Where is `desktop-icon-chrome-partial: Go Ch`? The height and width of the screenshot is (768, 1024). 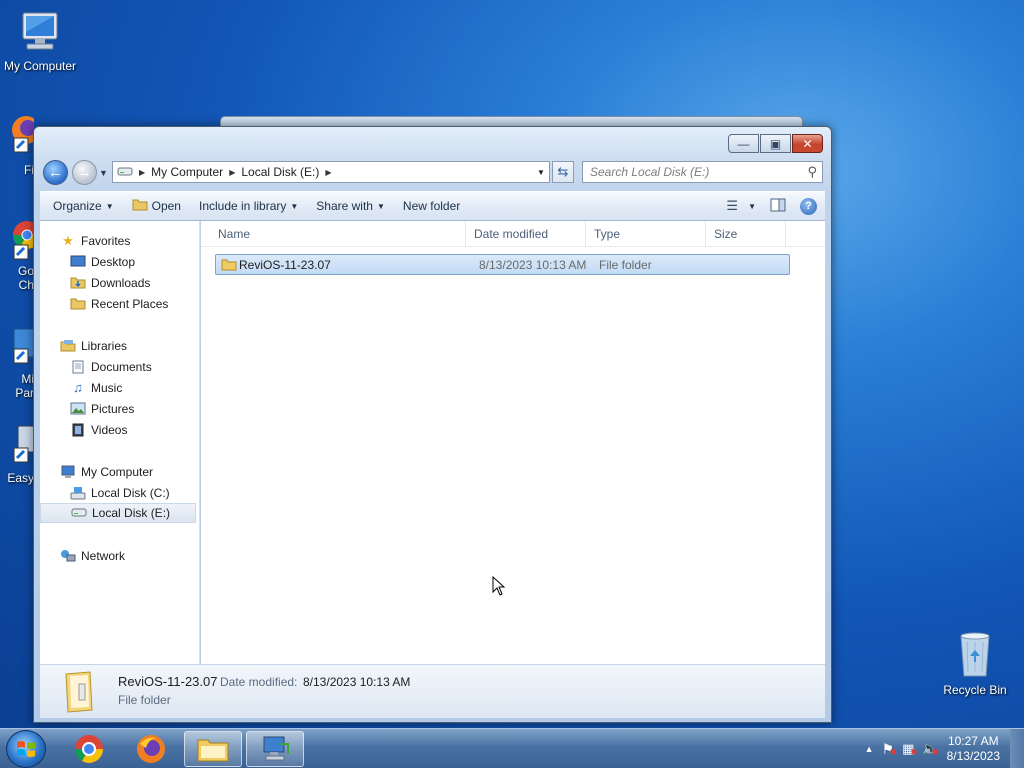
desktop-icon-chrome-partial: Go Ch is located at coordinates (17, 257).